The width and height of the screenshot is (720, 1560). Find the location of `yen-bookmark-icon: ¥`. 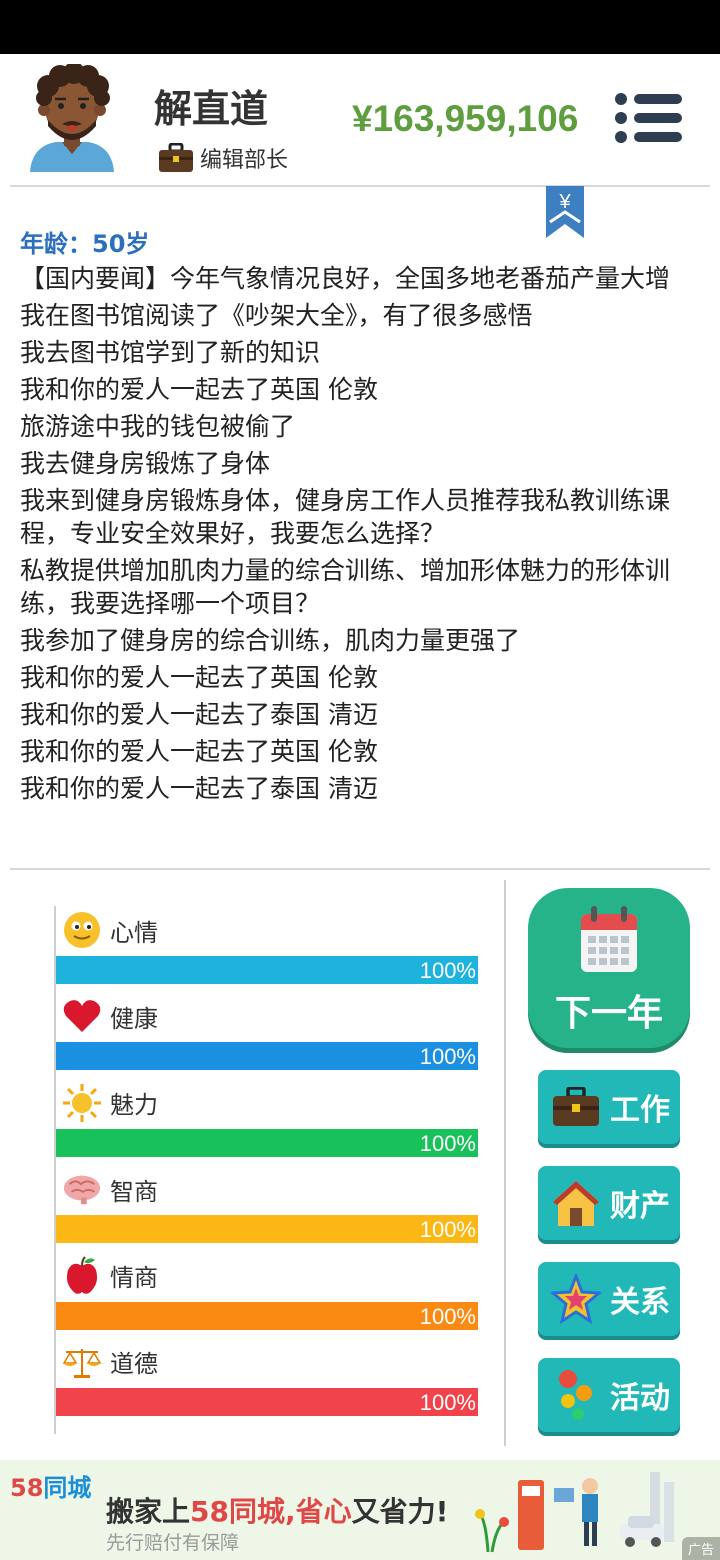

yen-bookmark-icon: ¥ is located at coordinates (565, 212).